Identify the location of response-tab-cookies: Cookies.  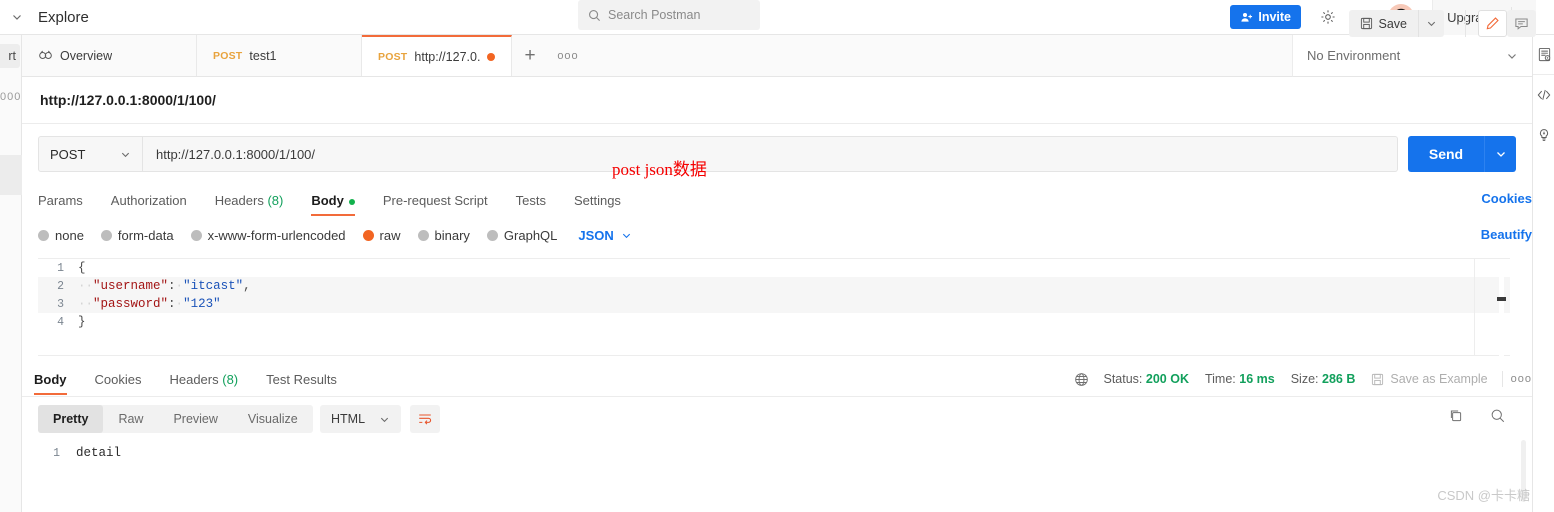
(118, 383).